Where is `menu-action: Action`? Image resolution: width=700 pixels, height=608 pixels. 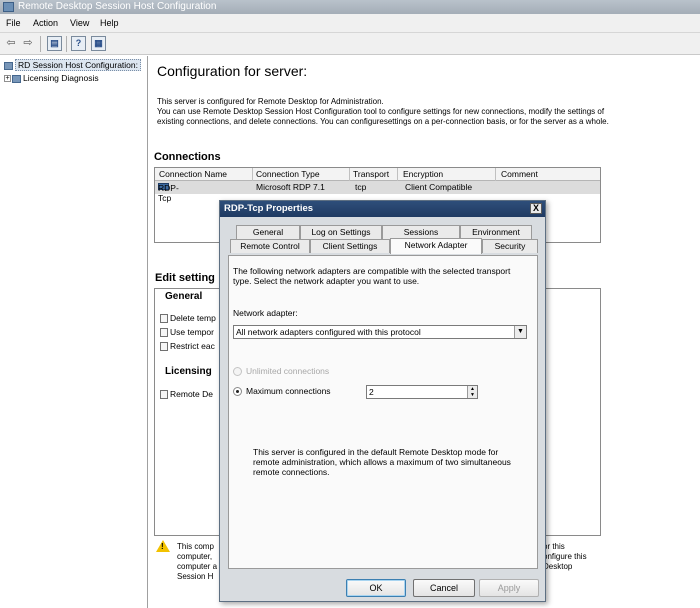 menu-action: Action is located at coordinates (45, 23).